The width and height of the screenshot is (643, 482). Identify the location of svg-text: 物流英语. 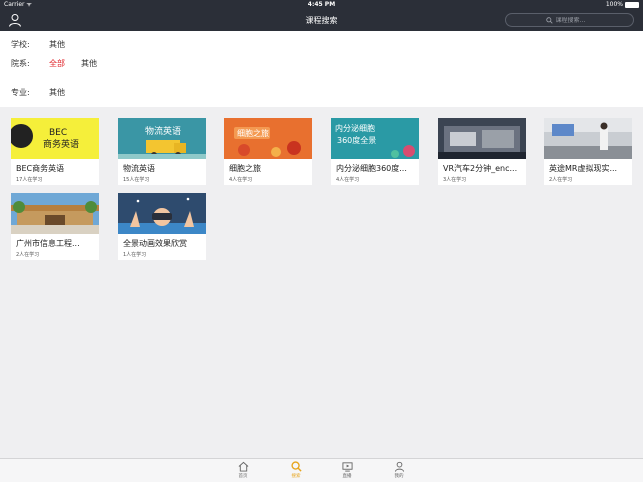
(163, 131).